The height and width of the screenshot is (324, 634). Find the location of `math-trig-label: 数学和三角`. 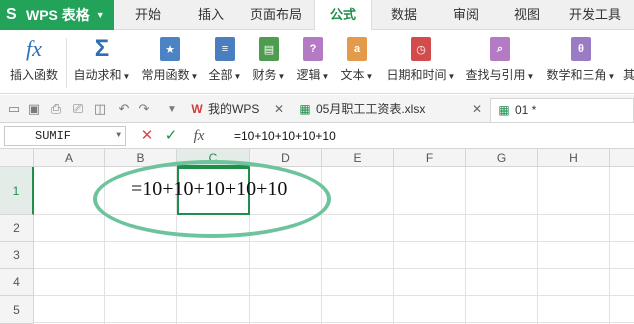

math-trig-label: 数学和三角 is located at coordinates (576, 75).